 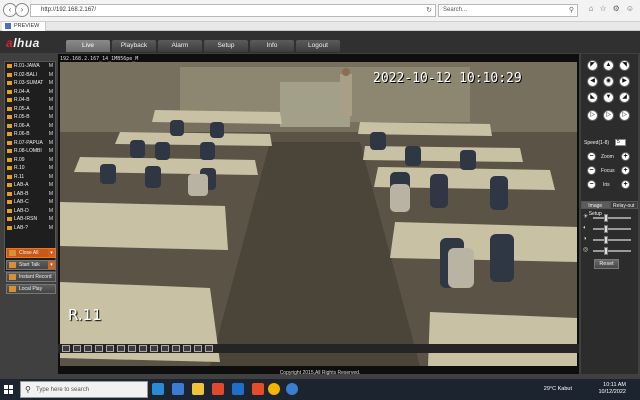 I want to click on channel-item: LAB-B M, so click(x=30, y=194).